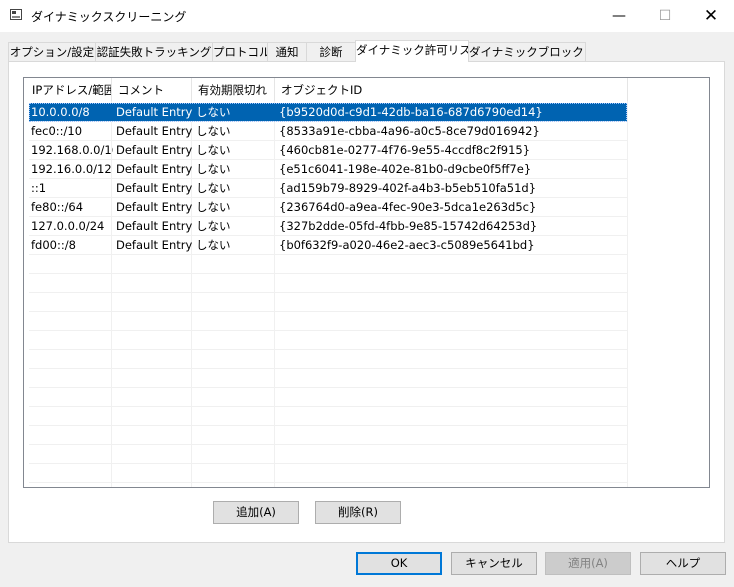 The height and width of the screenshot is (587, 734). I want to click on cell-object-id: {327b2dde-05fd-4fbb-9e85-15742d64253d}, so click(408, 226).